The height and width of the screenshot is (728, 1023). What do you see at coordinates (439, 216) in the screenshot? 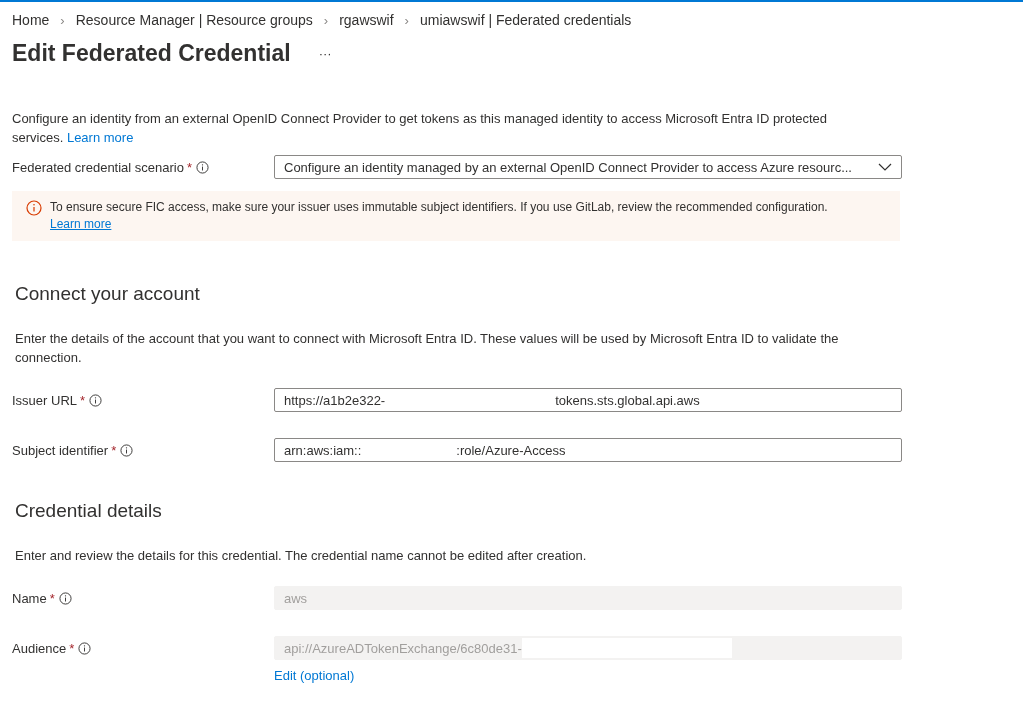
I see `warning-text: To ensure secure FIC access, make sure your issuer uses immutable subject identifiers. If you use GitLab, review the recommended configuration. Learn more` at bounding box center [439, 216].